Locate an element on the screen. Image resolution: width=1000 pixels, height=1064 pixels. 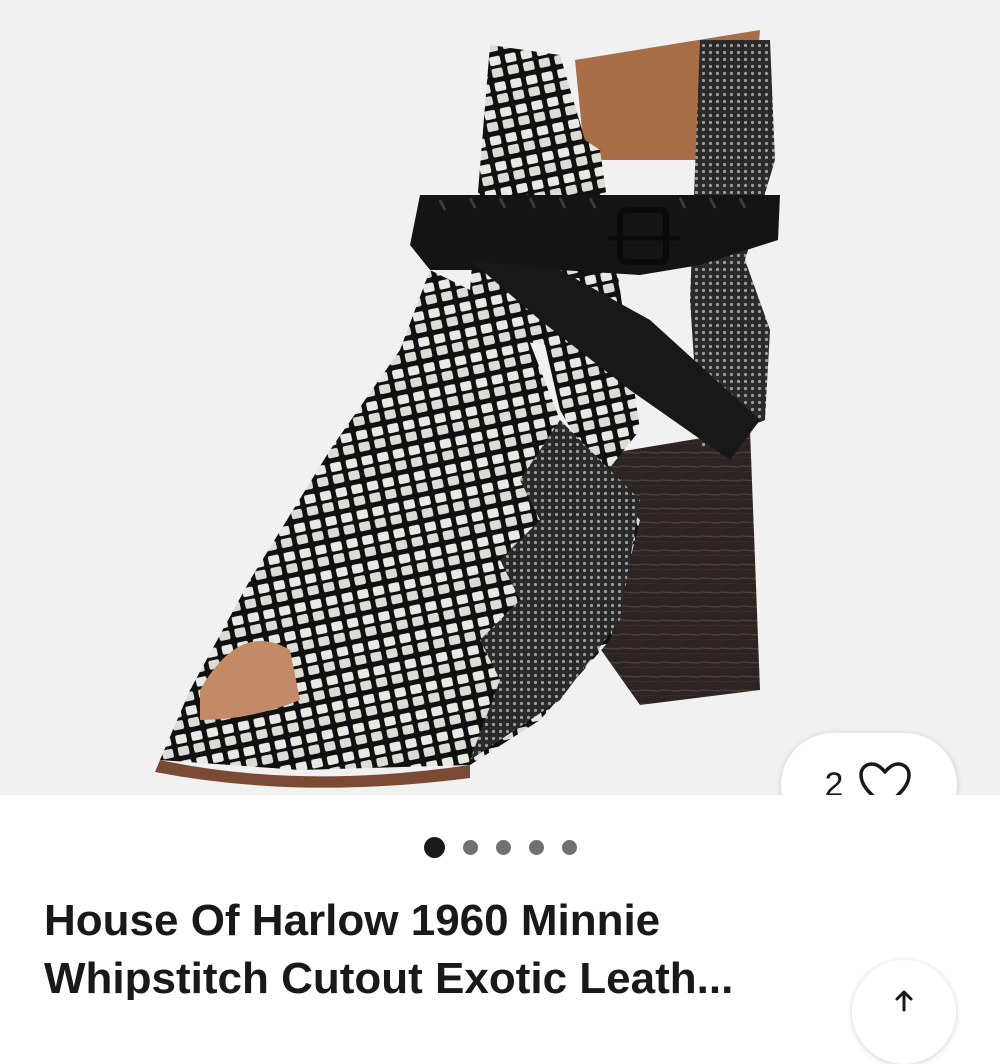
gallery-pagination is located at coordinates (500, 847).